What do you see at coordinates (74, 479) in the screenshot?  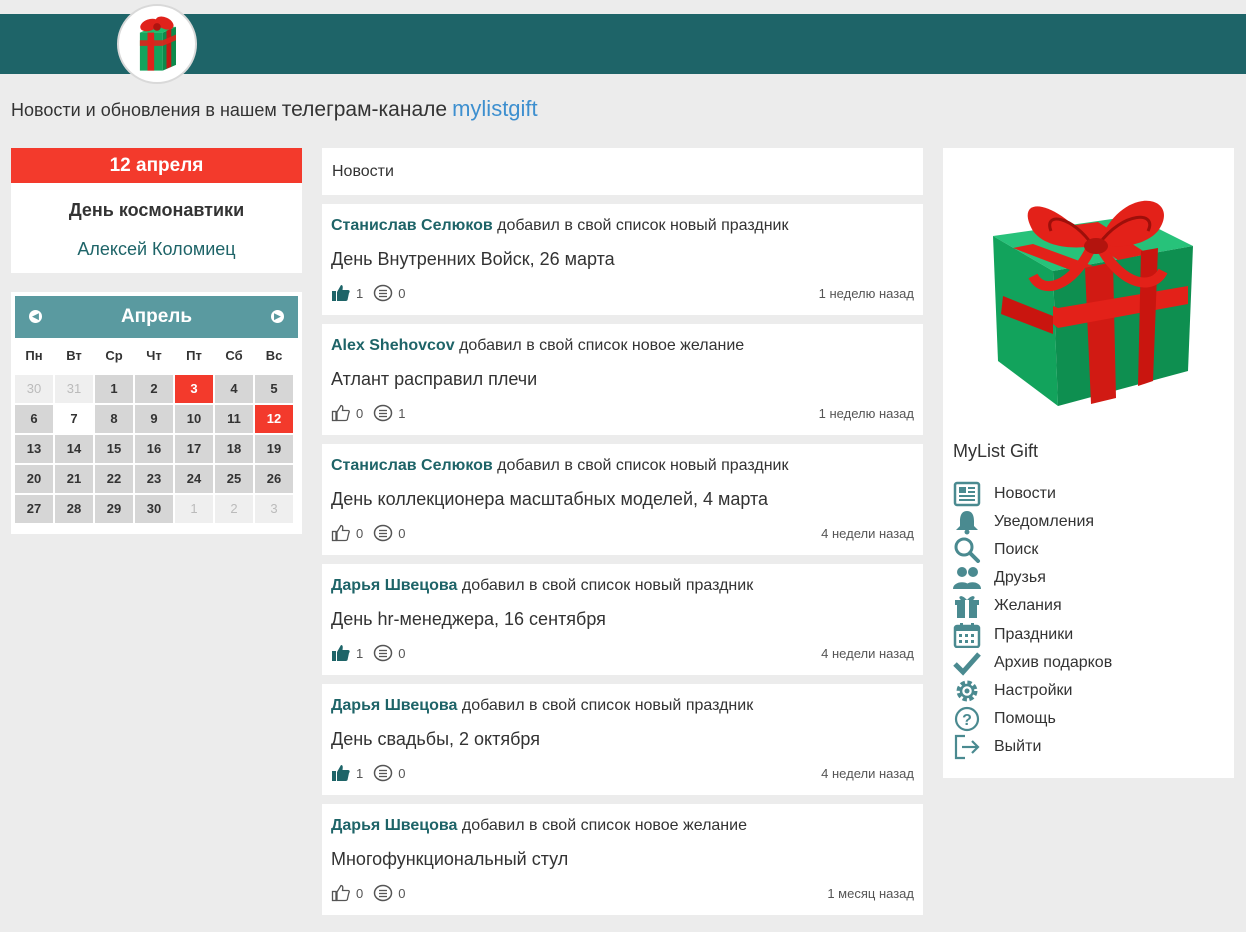 I see `calendar-day: 21` at bounding box center [74, 479].